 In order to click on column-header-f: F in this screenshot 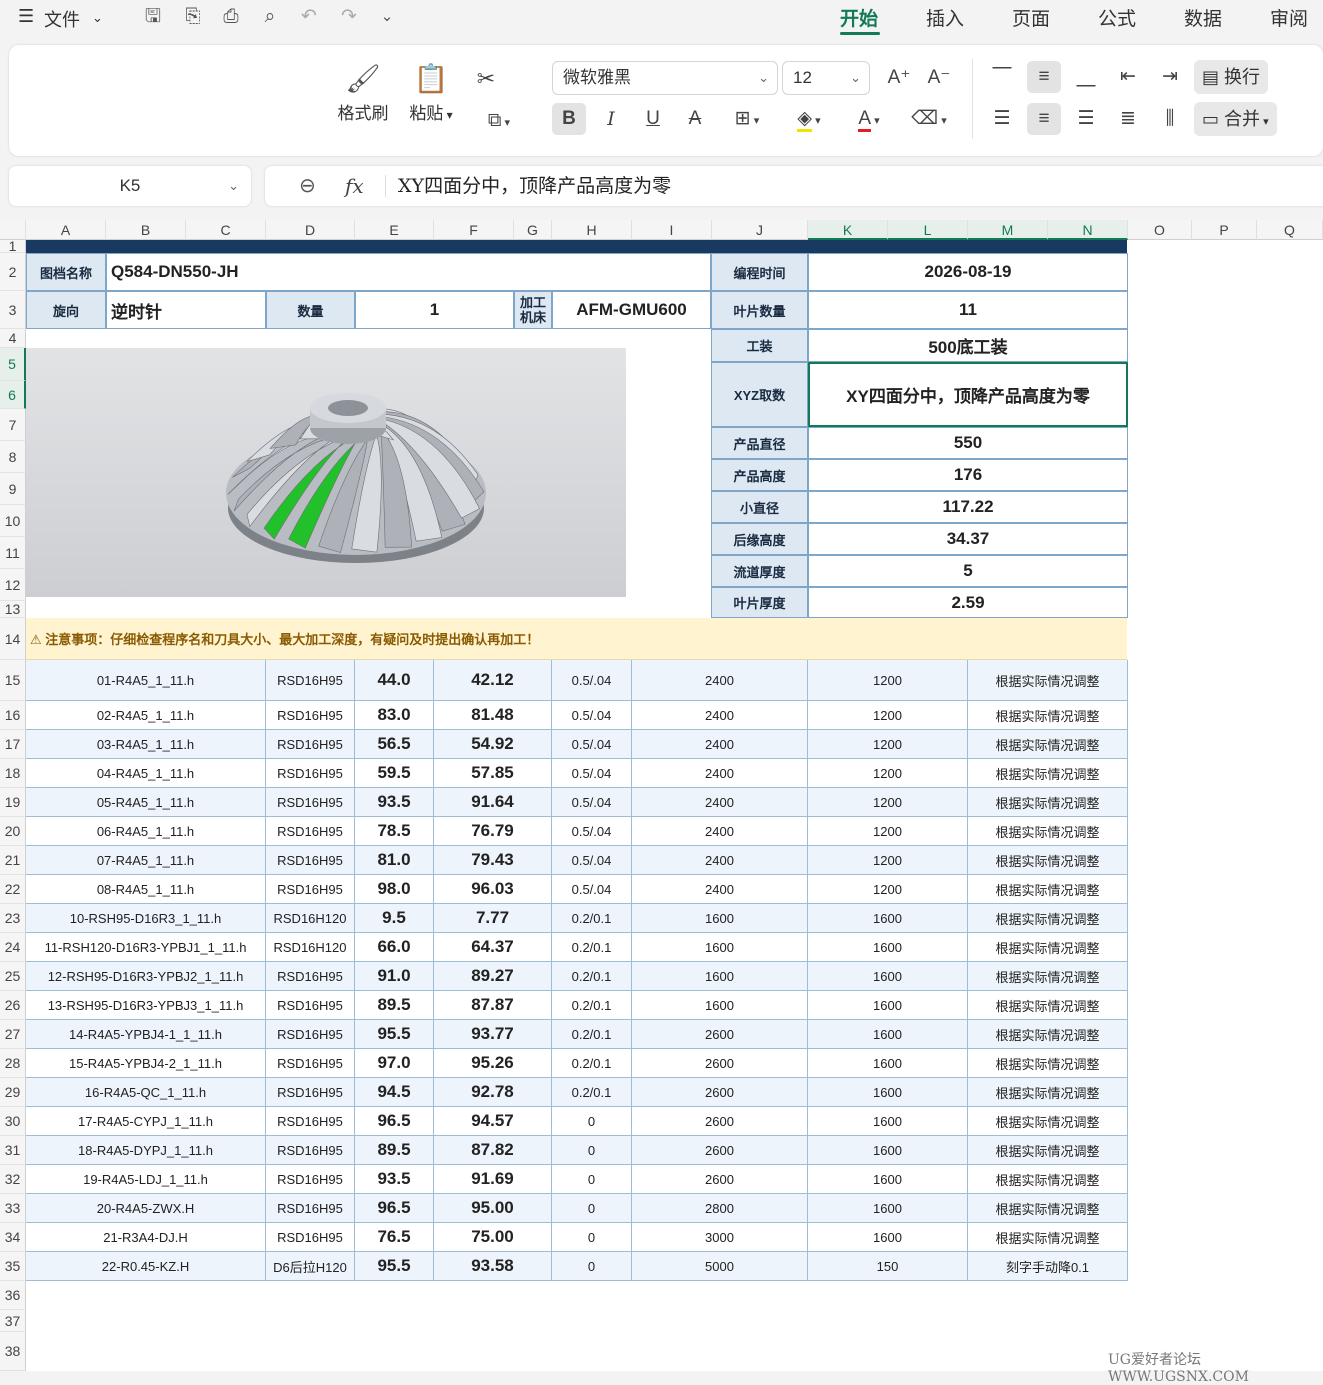, I will do `click(474, 230)`.